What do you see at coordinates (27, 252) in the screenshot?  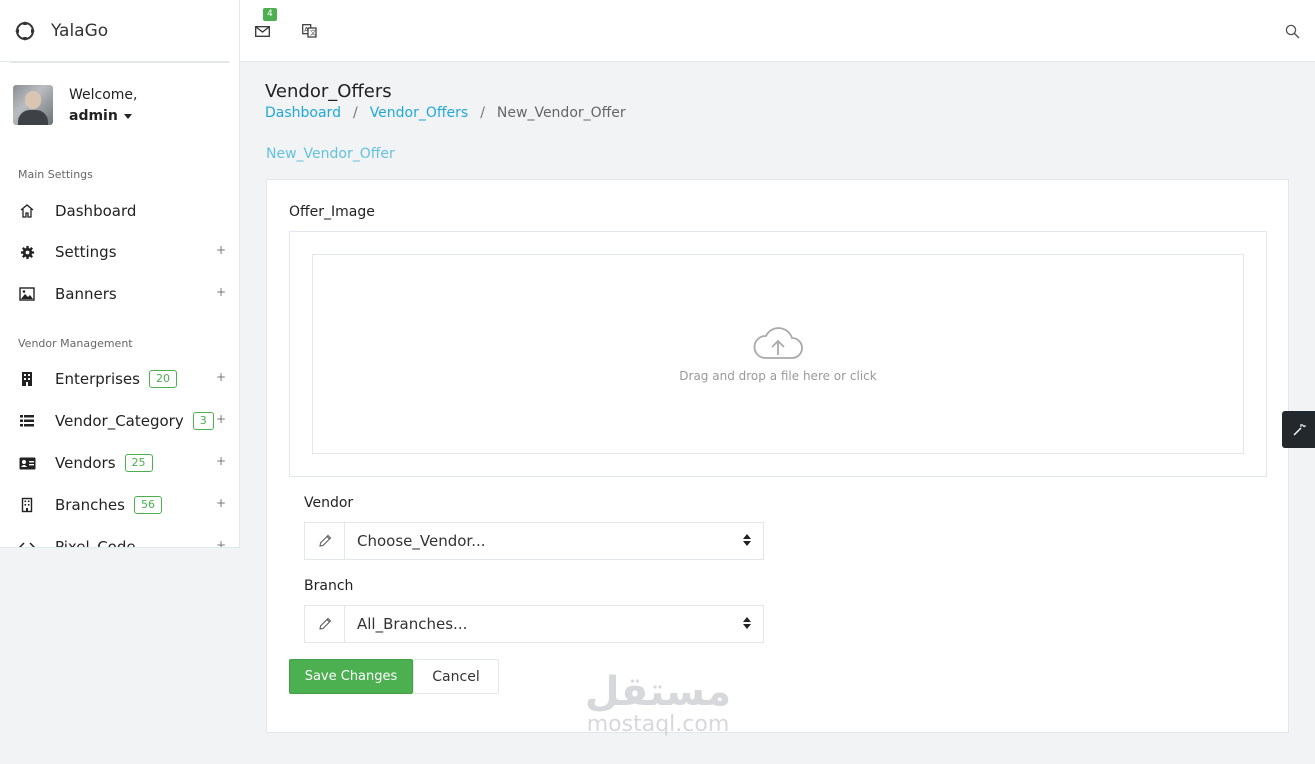 I see `gear-icon` at bounding box center [27, 252].